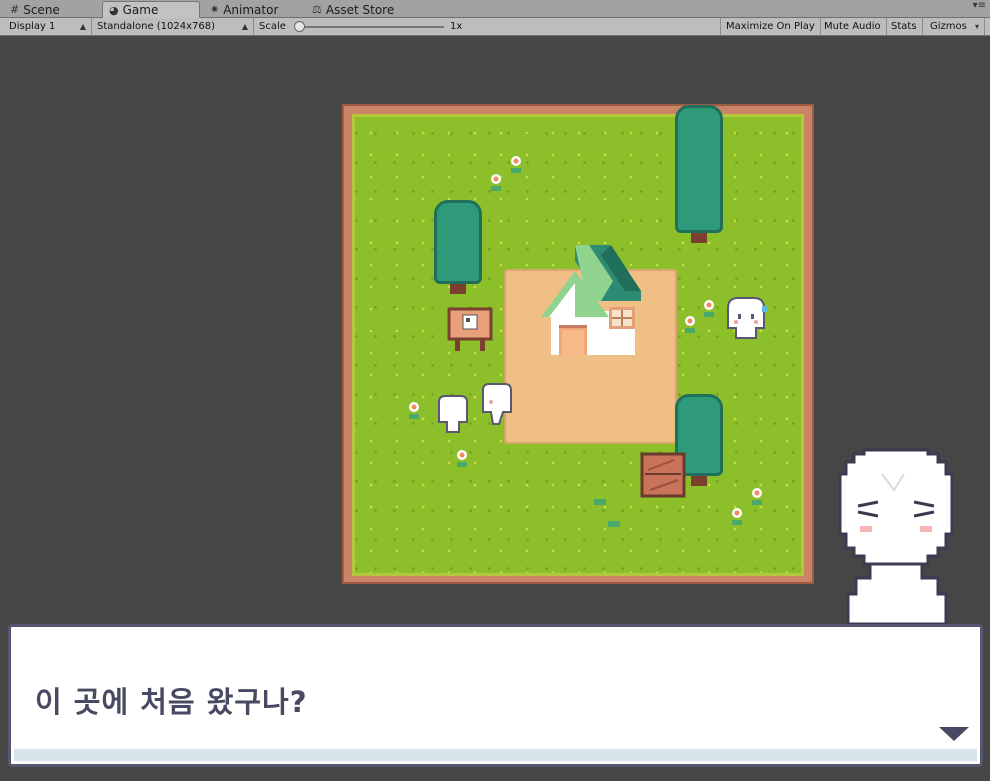 This screenshot has width=990, height=781. What do you see at coordinates (299, 26) in the screenshot?
I see `scale-slider-handle` at bounding box center [299, 26].